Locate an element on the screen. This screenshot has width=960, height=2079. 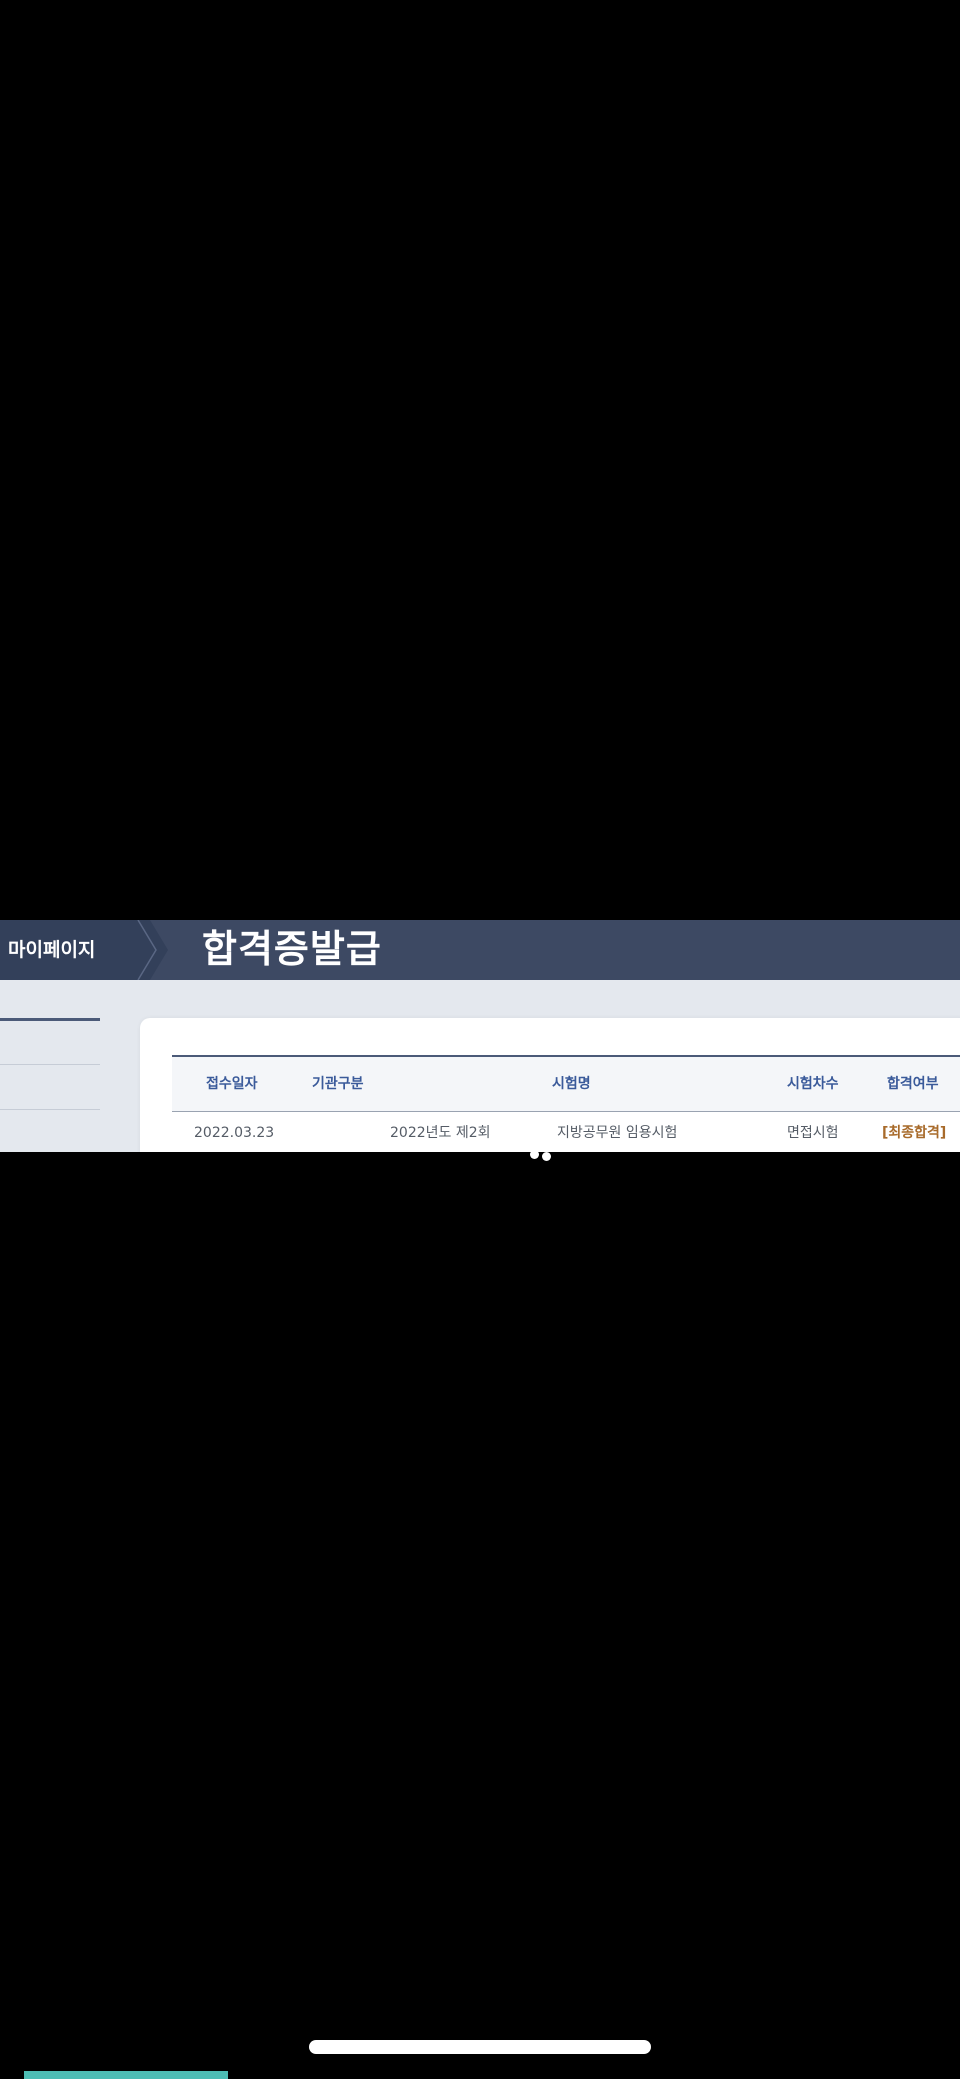
table-header: 접수일자 기관구분 시험명 시험차수 합격여부 is located at coordinates (566, 1083).